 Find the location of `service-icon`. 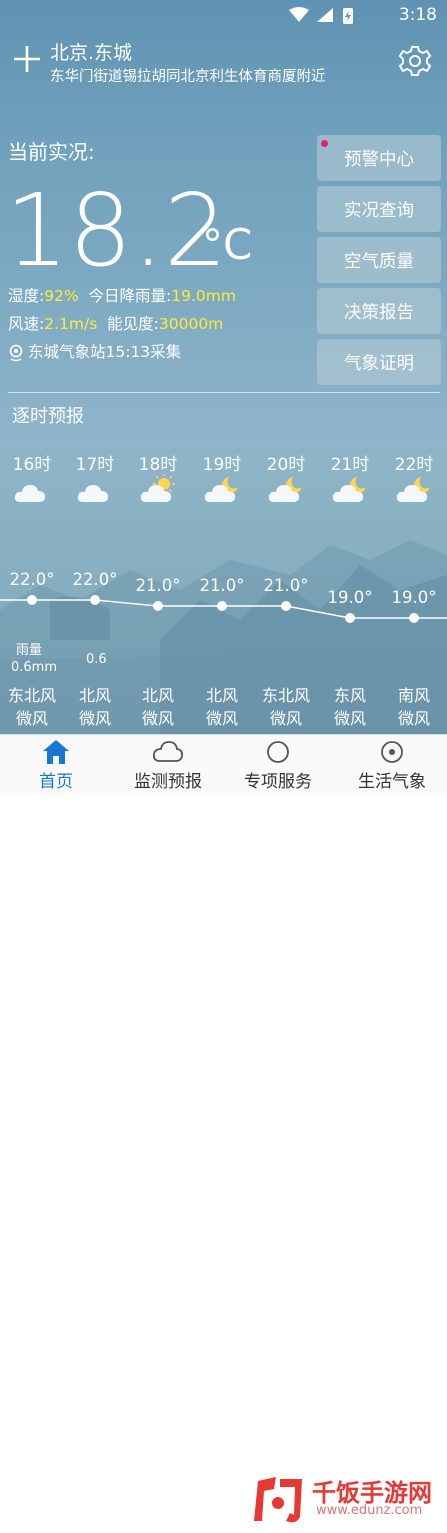

service-icon is located at coordinates (278, 752).